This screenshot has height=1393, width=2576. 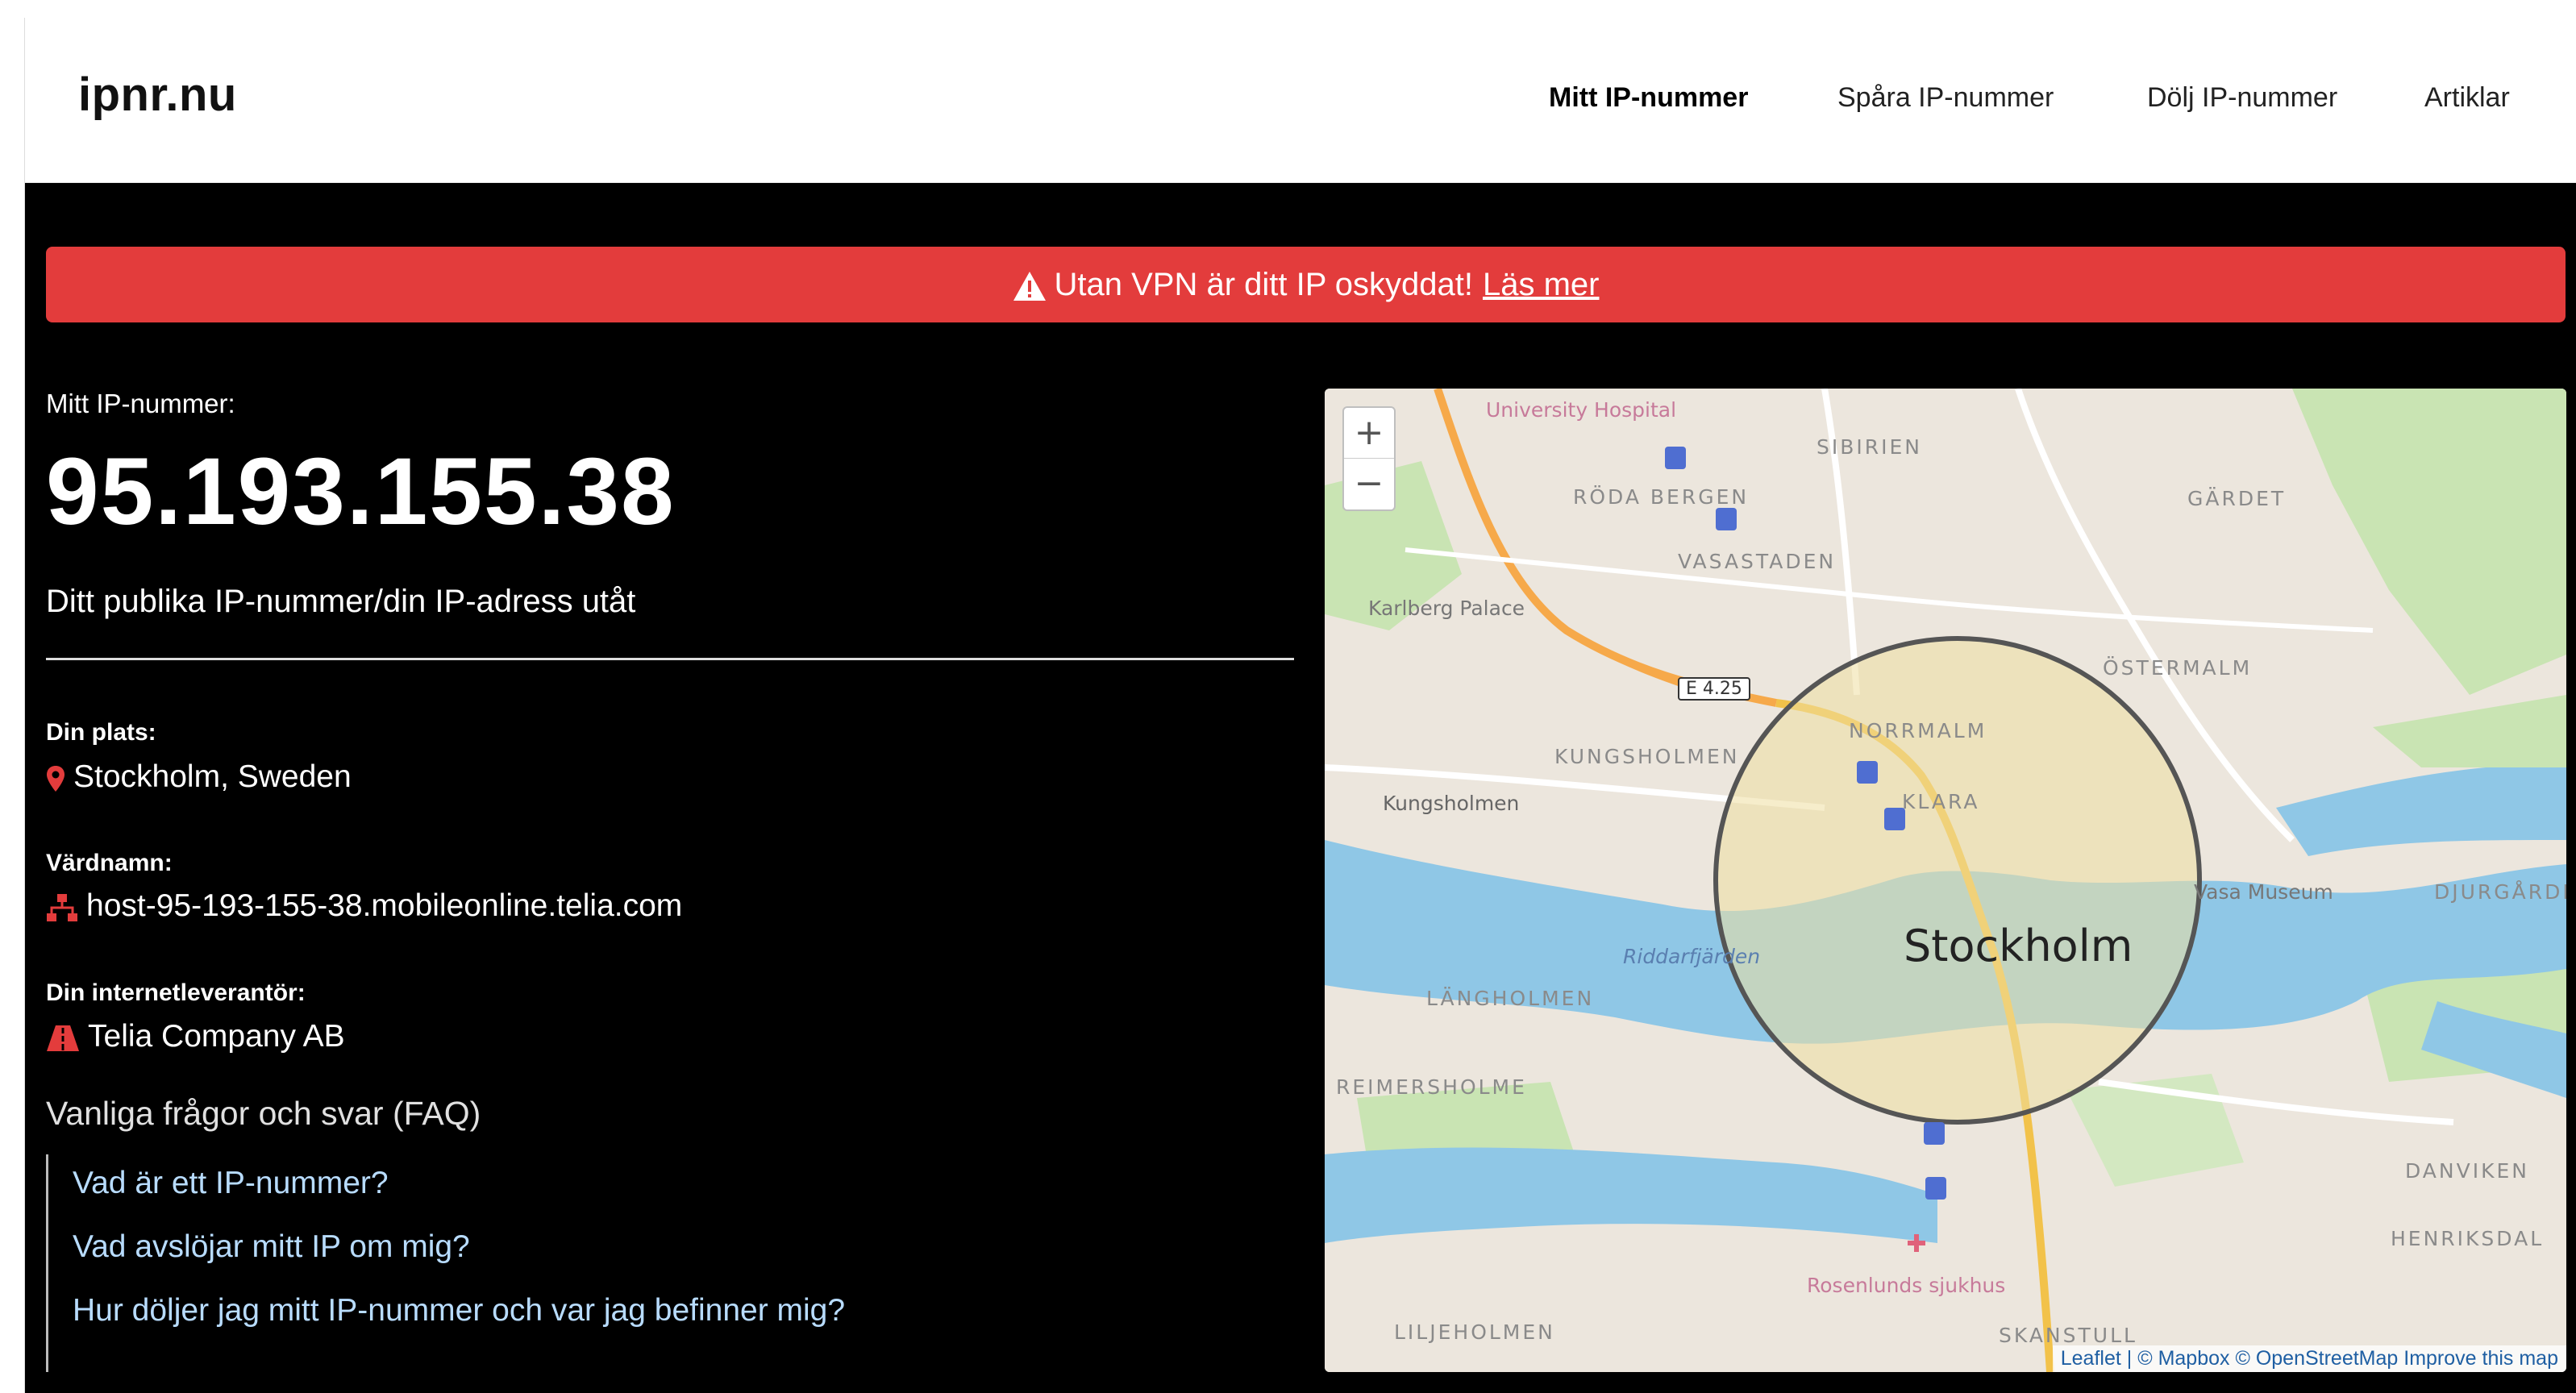 I want to click on isp-label: Din internetleverantör:, so click(x=176, y=992).